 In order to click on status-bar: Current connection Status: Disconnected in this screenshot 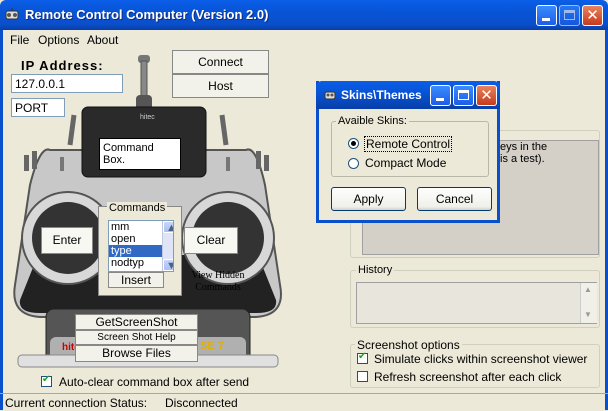, I will do `click(304, 402)`.